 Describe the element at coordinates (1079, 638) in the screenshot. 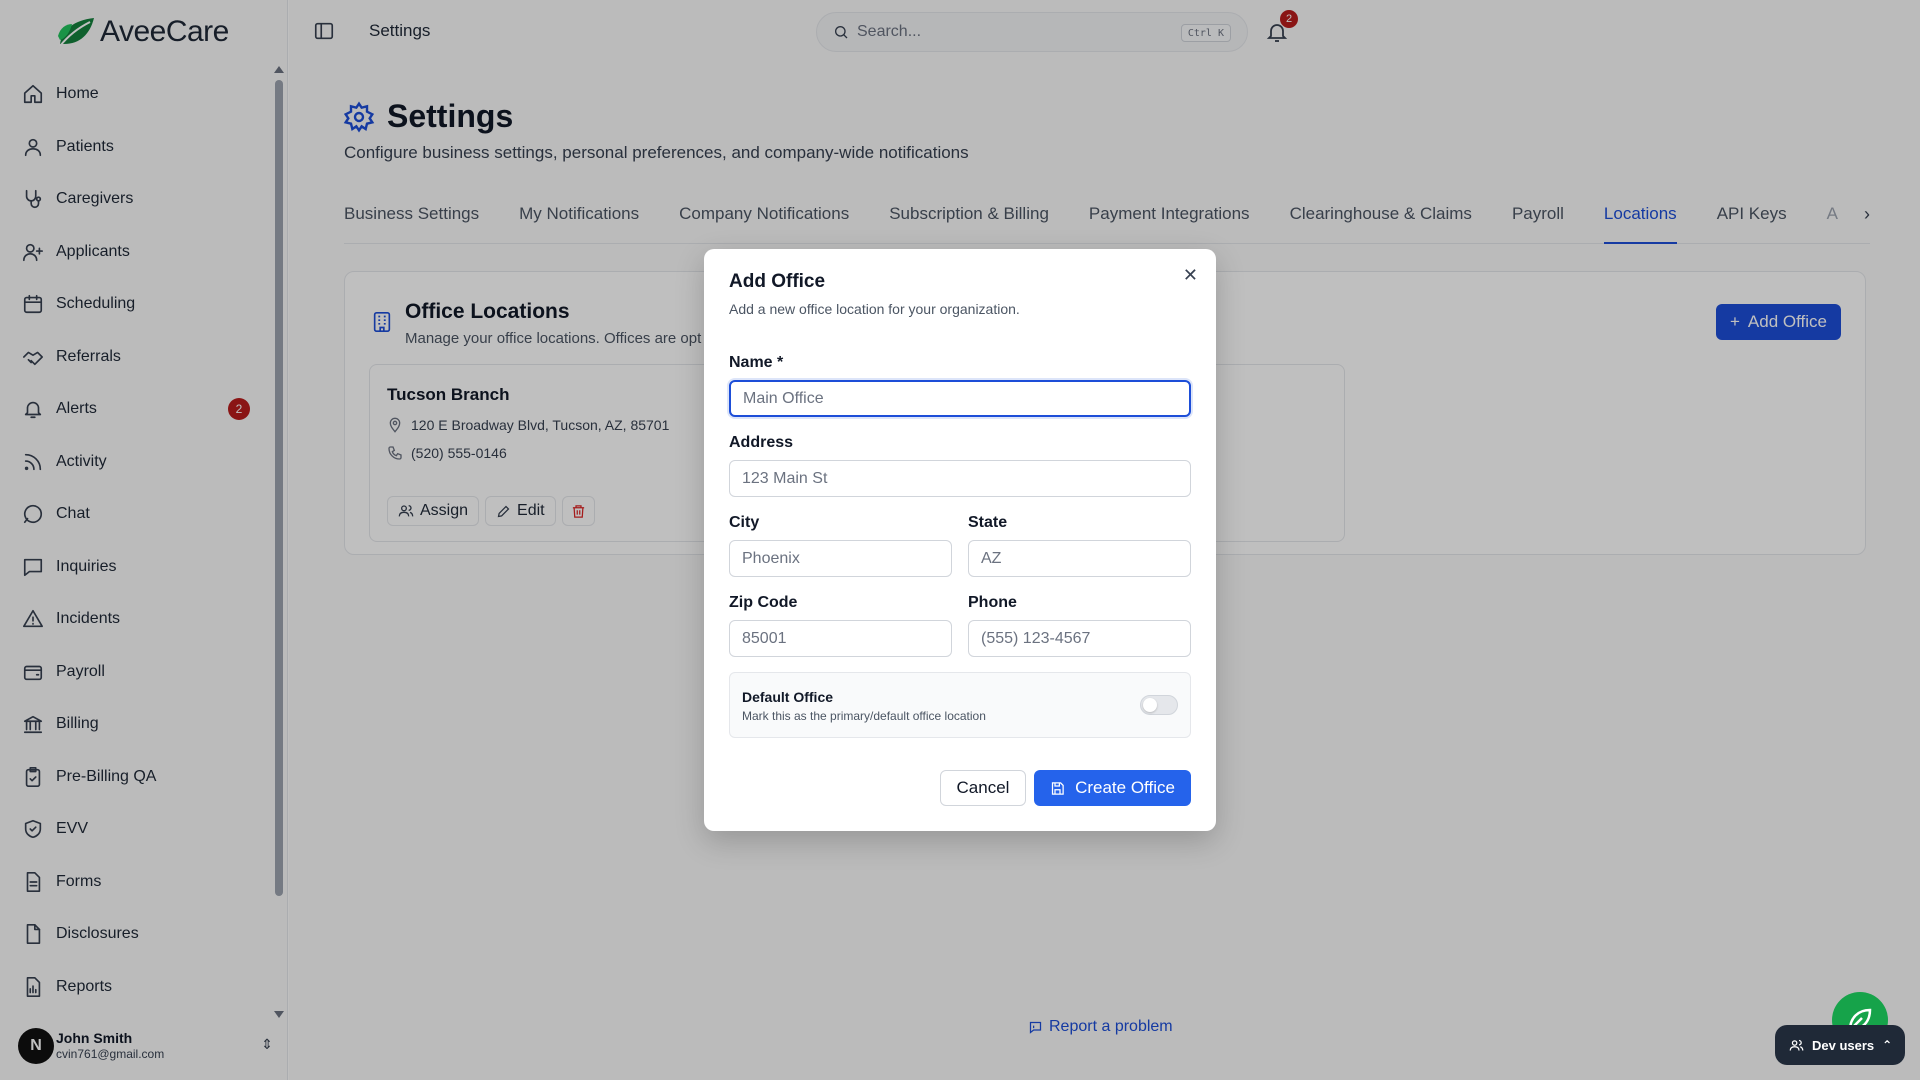

I see `phone-input` at that location.